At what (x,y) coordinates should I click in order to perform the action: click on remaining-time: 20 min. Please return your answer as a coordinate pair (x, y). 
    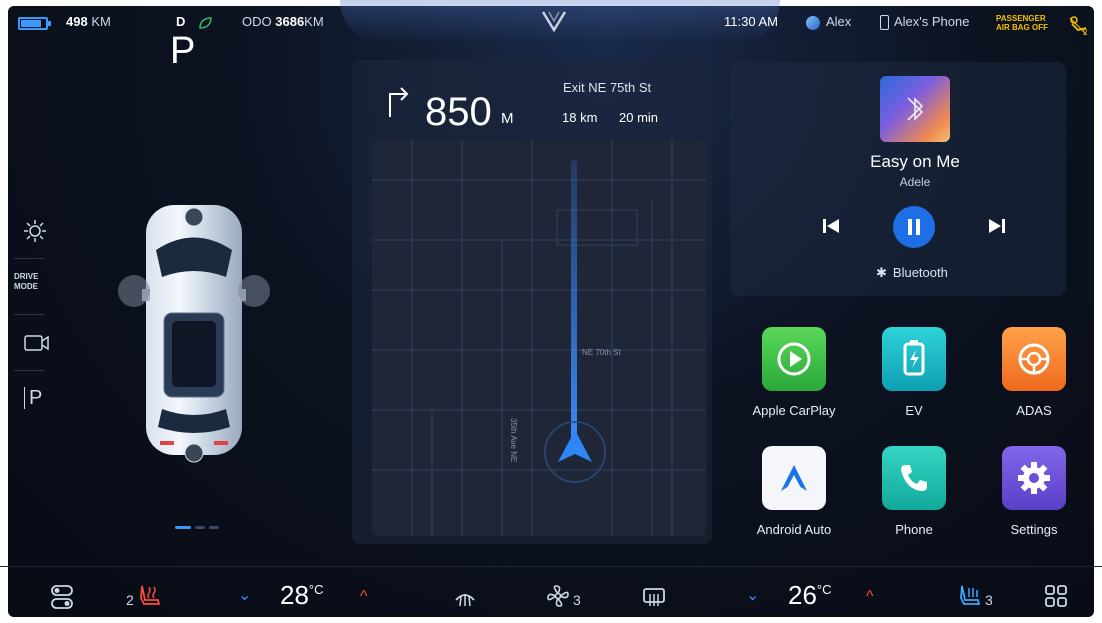
    Looking at the image, I should click on (639, 117).